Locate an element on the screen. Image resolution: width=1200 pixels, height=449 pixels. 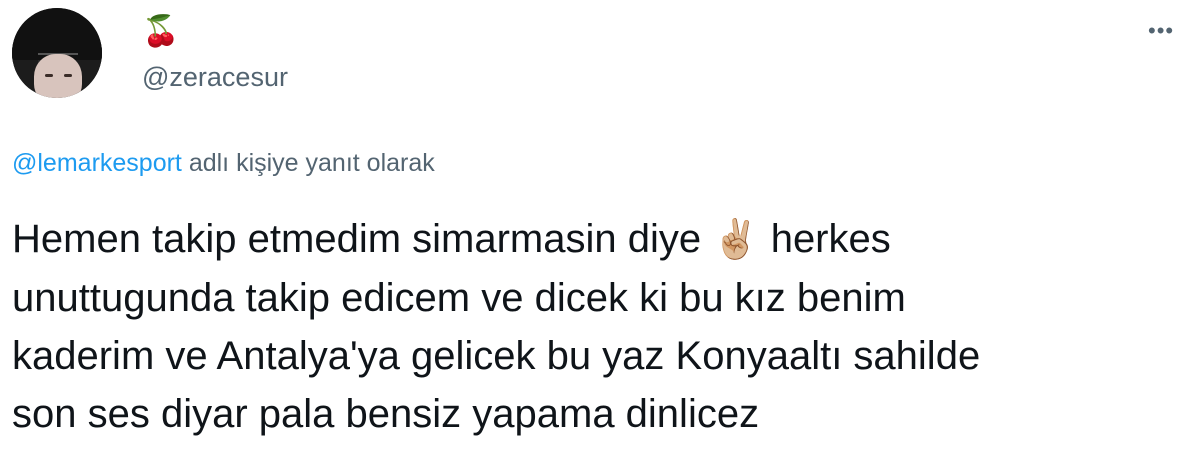
tweet-line-text: herkes is located at coordinates (825, 239).